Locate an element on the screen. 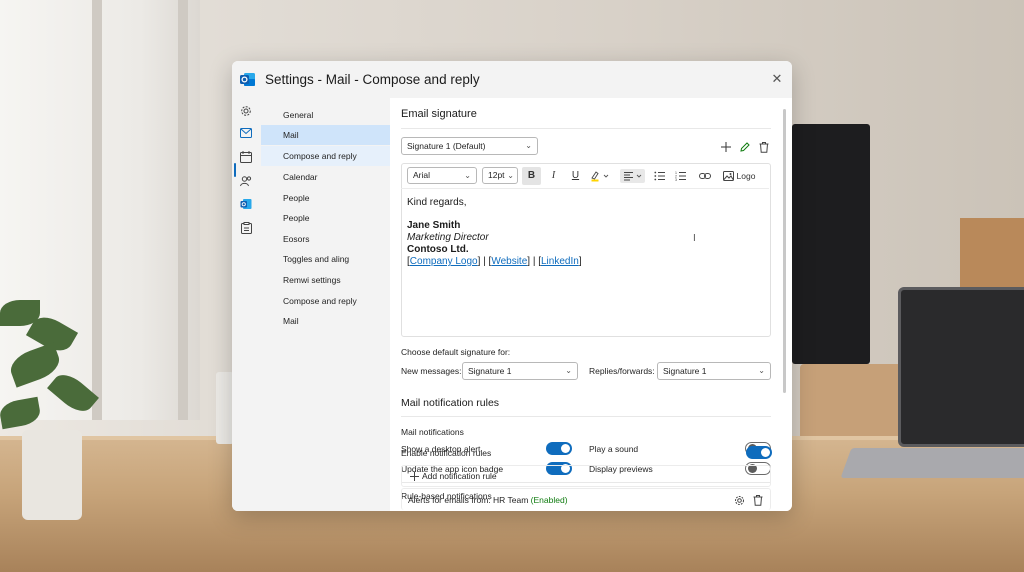 The image size is (1024, 572). close-button: ✕ is located at coordinates (777, 79).